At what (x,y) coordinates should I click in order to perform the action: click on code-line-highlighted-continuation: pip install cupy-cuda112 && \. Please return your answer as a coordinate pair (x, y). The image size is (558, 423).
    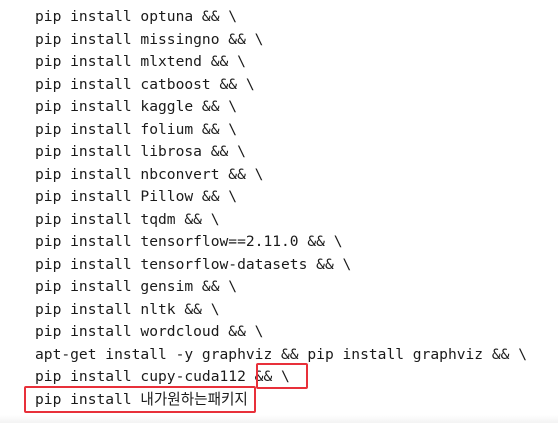
    Looking at the image, I should click on (162, 376).